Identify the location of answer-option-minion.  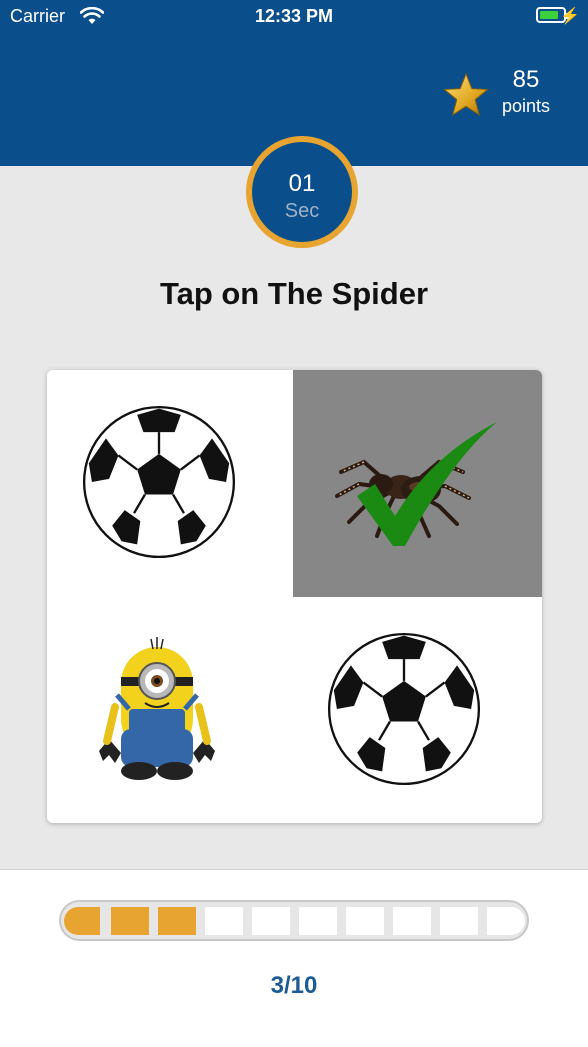
(170, 710).